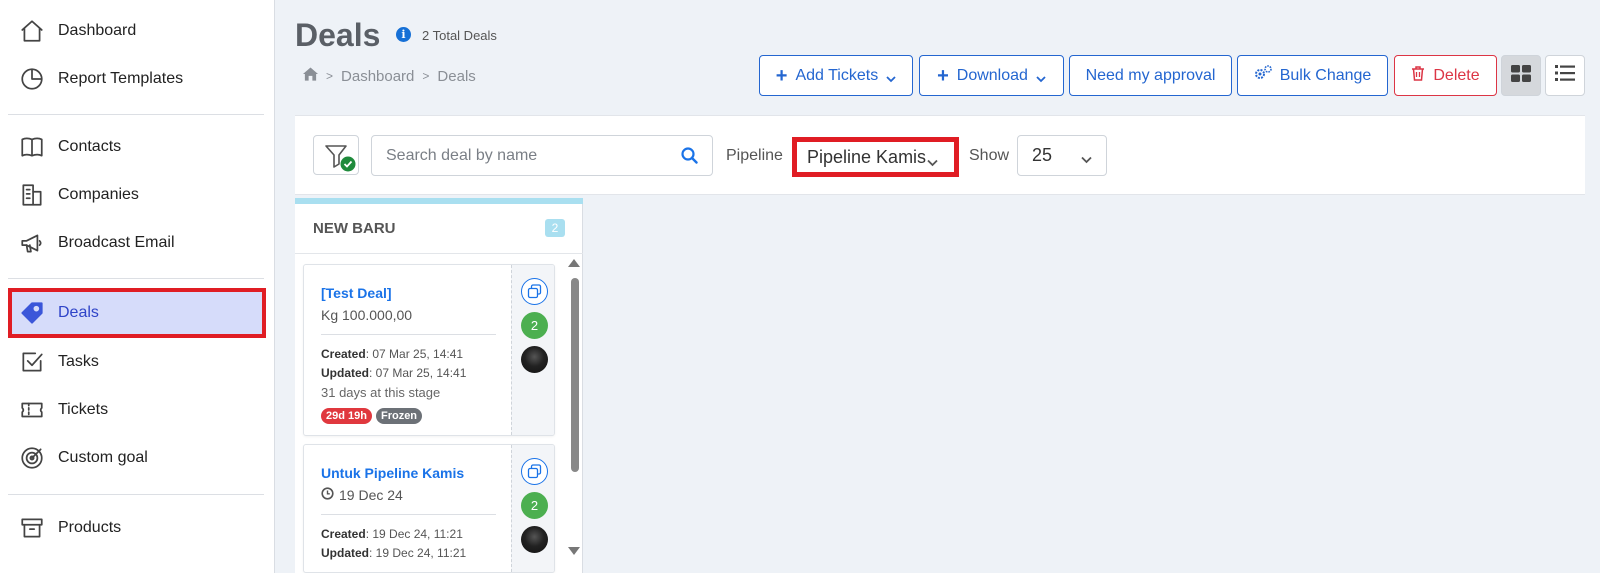 The image size is (1600, 573). Describe the element at coordinates (121, 78) in the screenshot. I see `sidebar-item-label: Report Templates` at that location.